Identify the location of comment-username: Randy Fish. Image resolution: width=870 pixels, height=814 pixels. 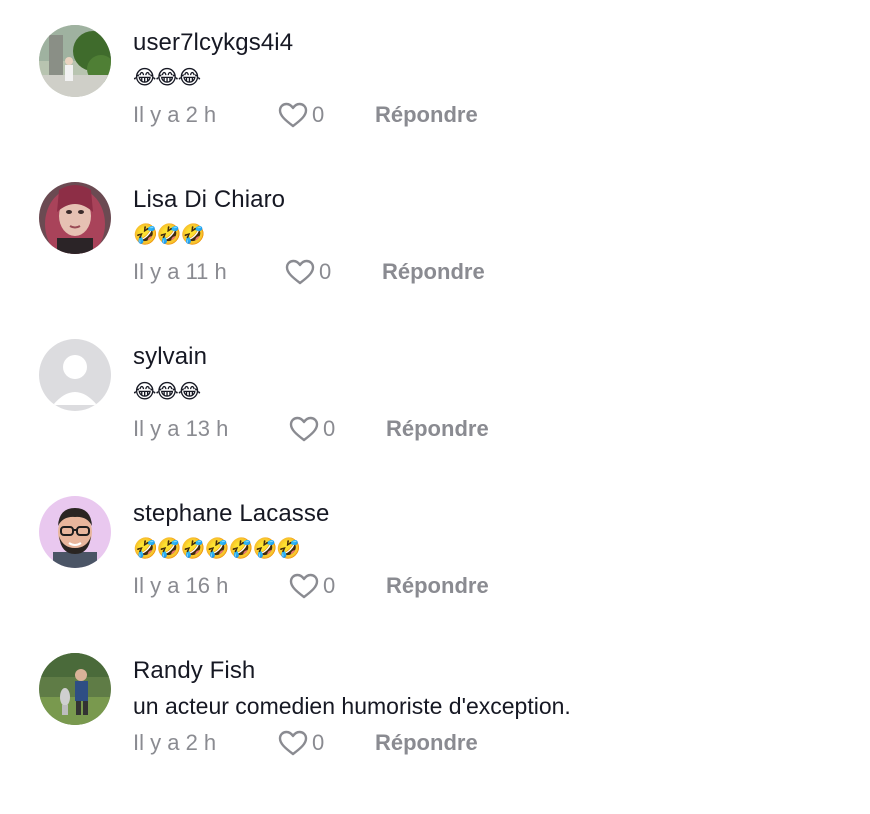
(194, 671).